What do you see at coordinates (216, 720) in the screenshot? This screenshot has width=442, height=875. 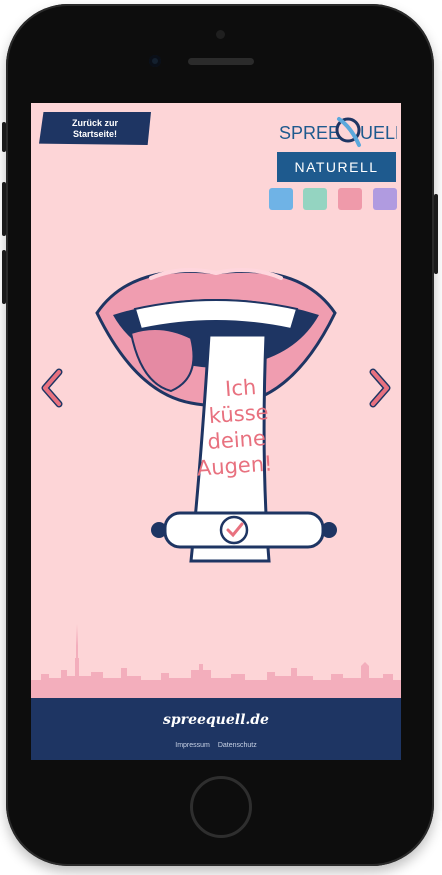 I see `footer-logo: spreequell.de` at bounding box center [216, 720].